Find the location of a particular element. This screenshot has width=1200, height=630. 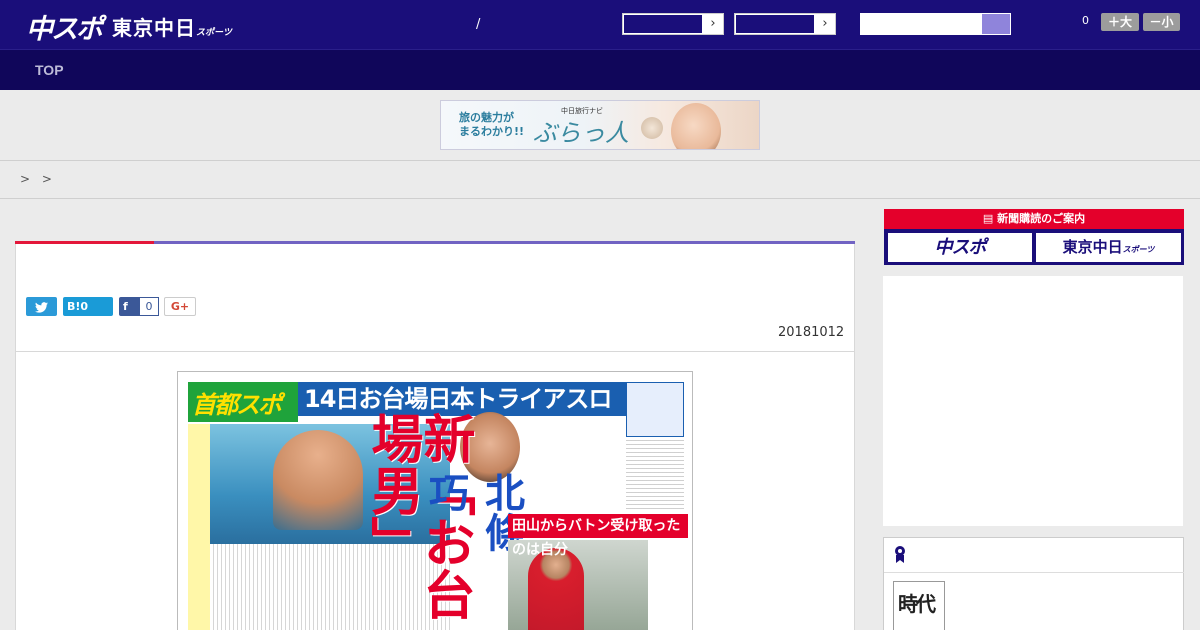

subscribe-chuspo-button: 中スポ is located at coordinates (960, 247).